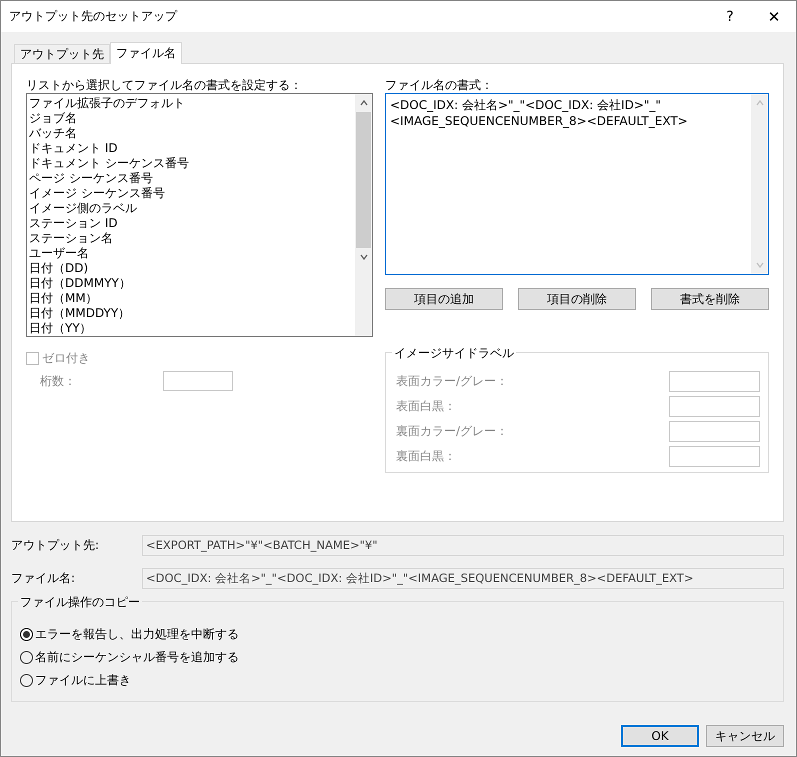 The width and height of the screenshot is (797, 757). Describe the element at coordinates (660, 736) in the screenshot. I see `ok-button: OK` at that location.